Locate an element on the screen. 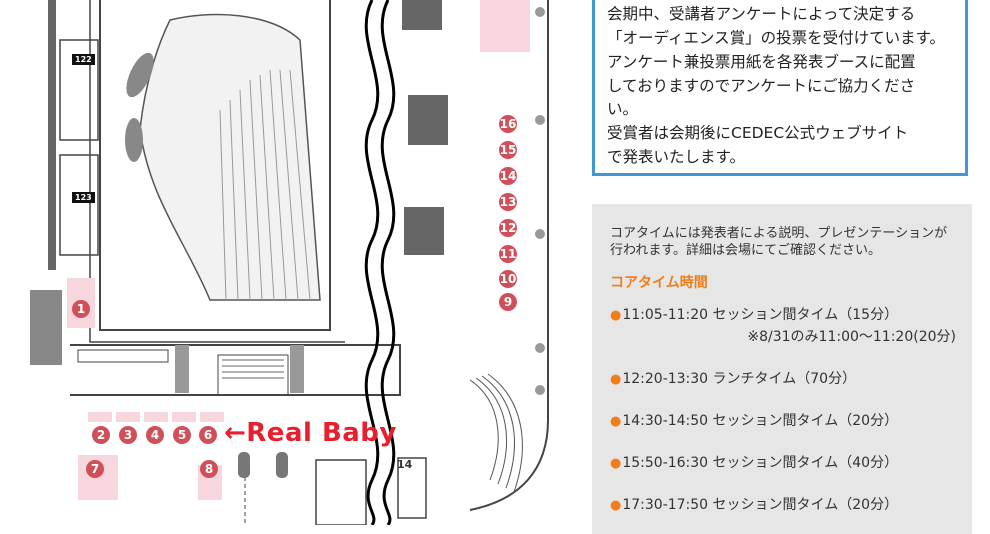 The height and width of the screenshot is (534, 990). info-line: 会期中、受講者アンケートによって決定する is located at coordinates (761, 14).